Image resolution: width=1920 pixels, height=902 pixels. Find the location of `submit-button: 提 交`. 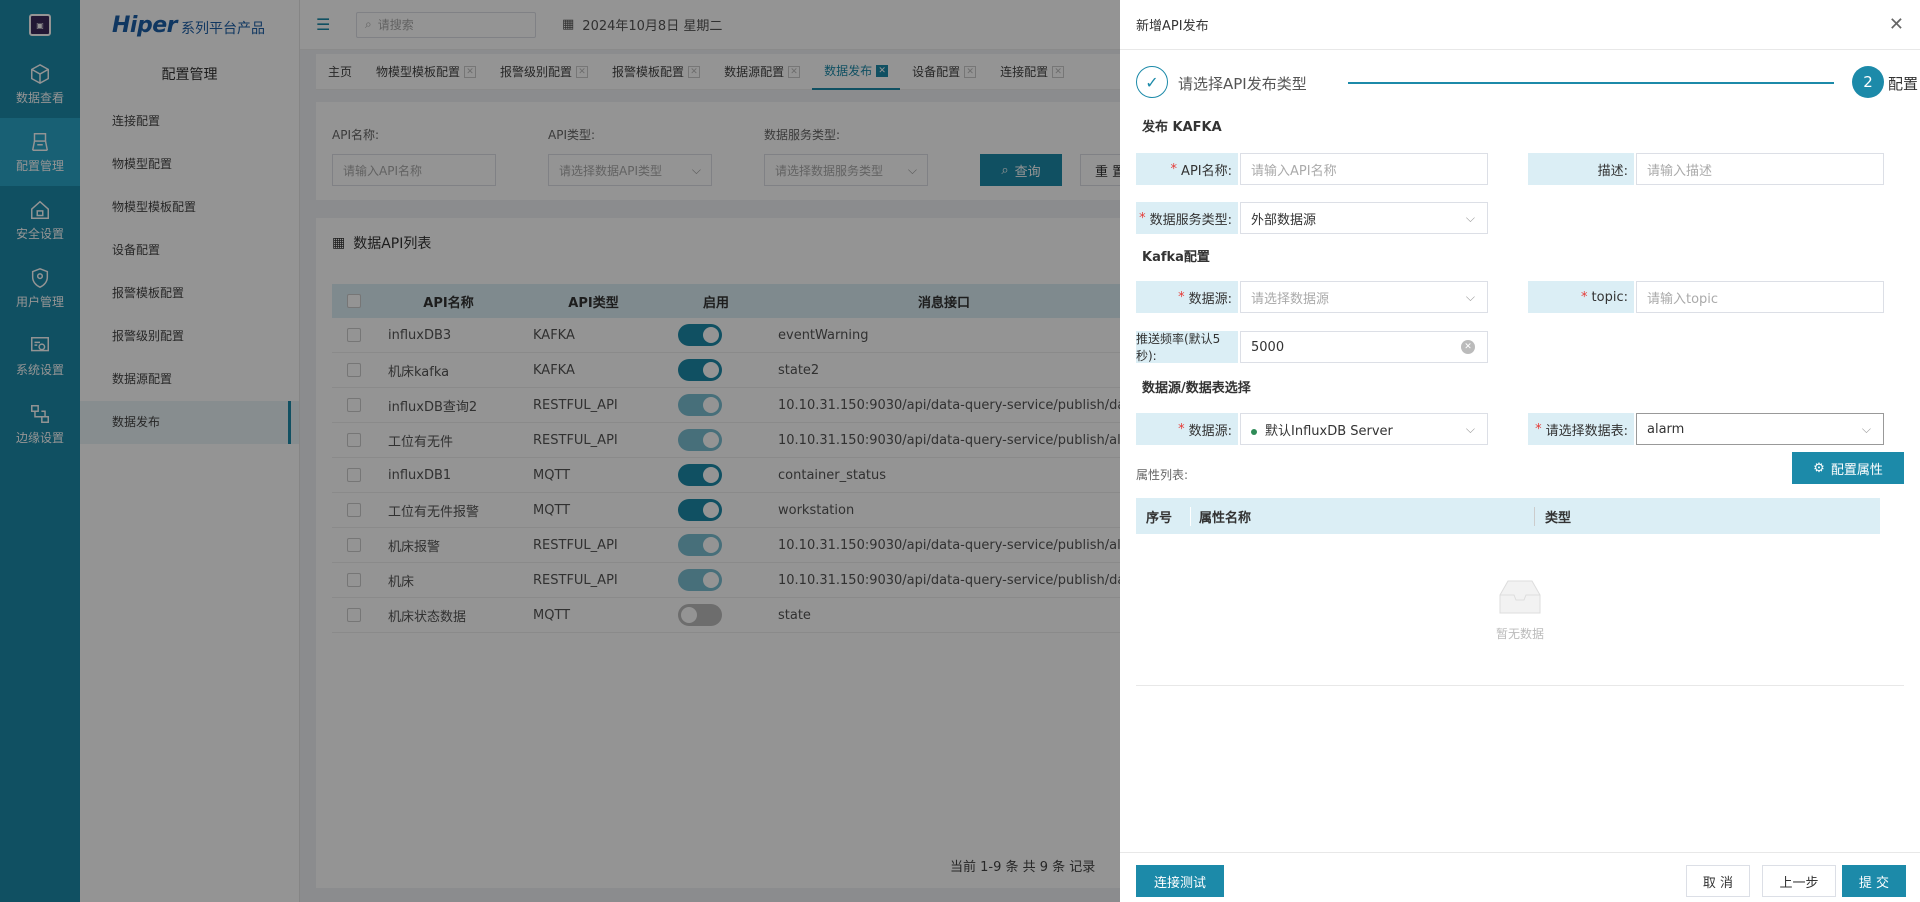

submit-button: 提 交 is located at coordinates (1874, 881).